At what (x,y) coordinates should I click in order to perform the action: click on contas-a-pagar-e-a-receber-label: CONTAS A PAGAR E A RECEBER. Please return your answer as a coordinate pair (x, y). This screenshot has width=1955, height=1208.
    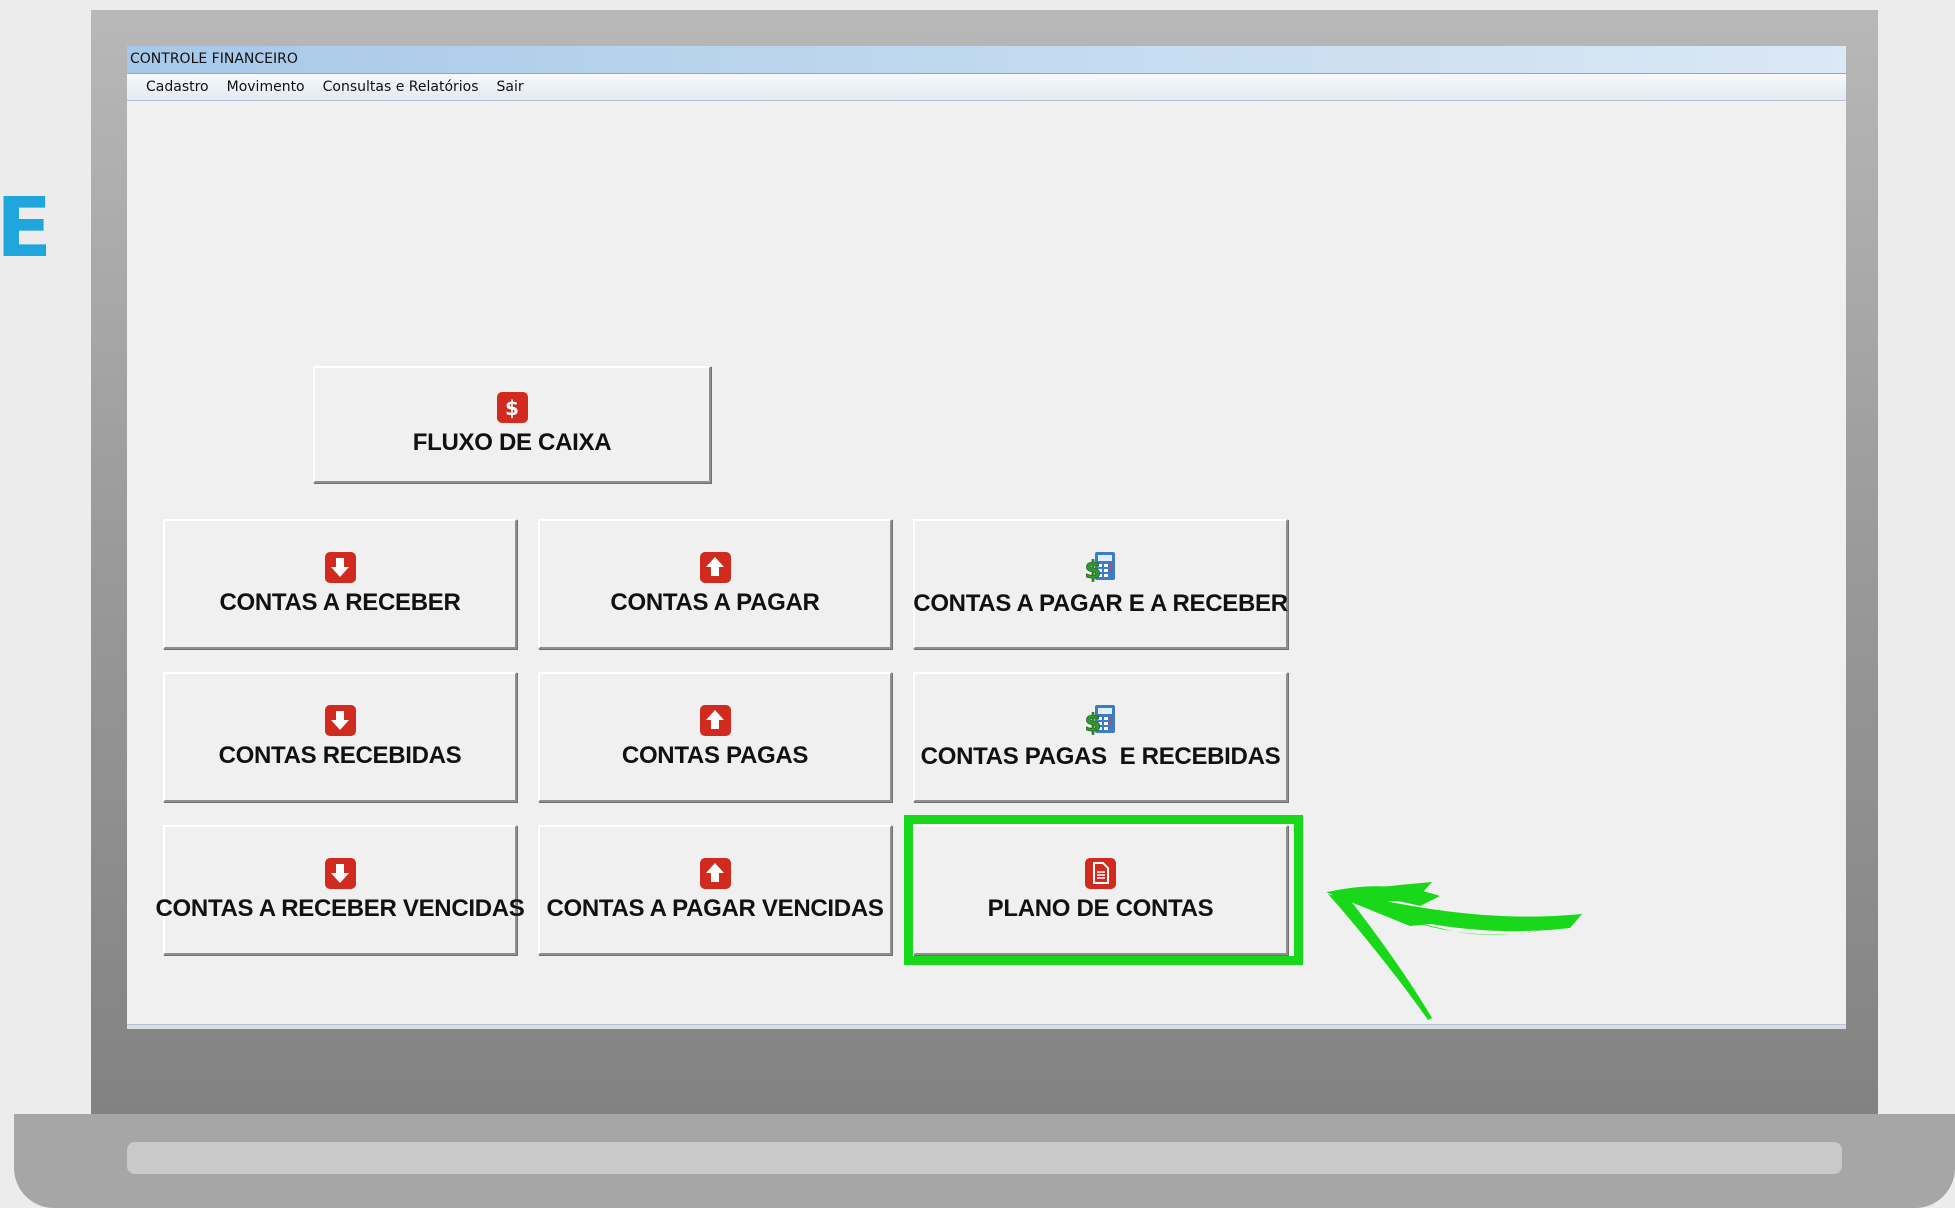
    Looking at the image, I should click on (1100, 603).